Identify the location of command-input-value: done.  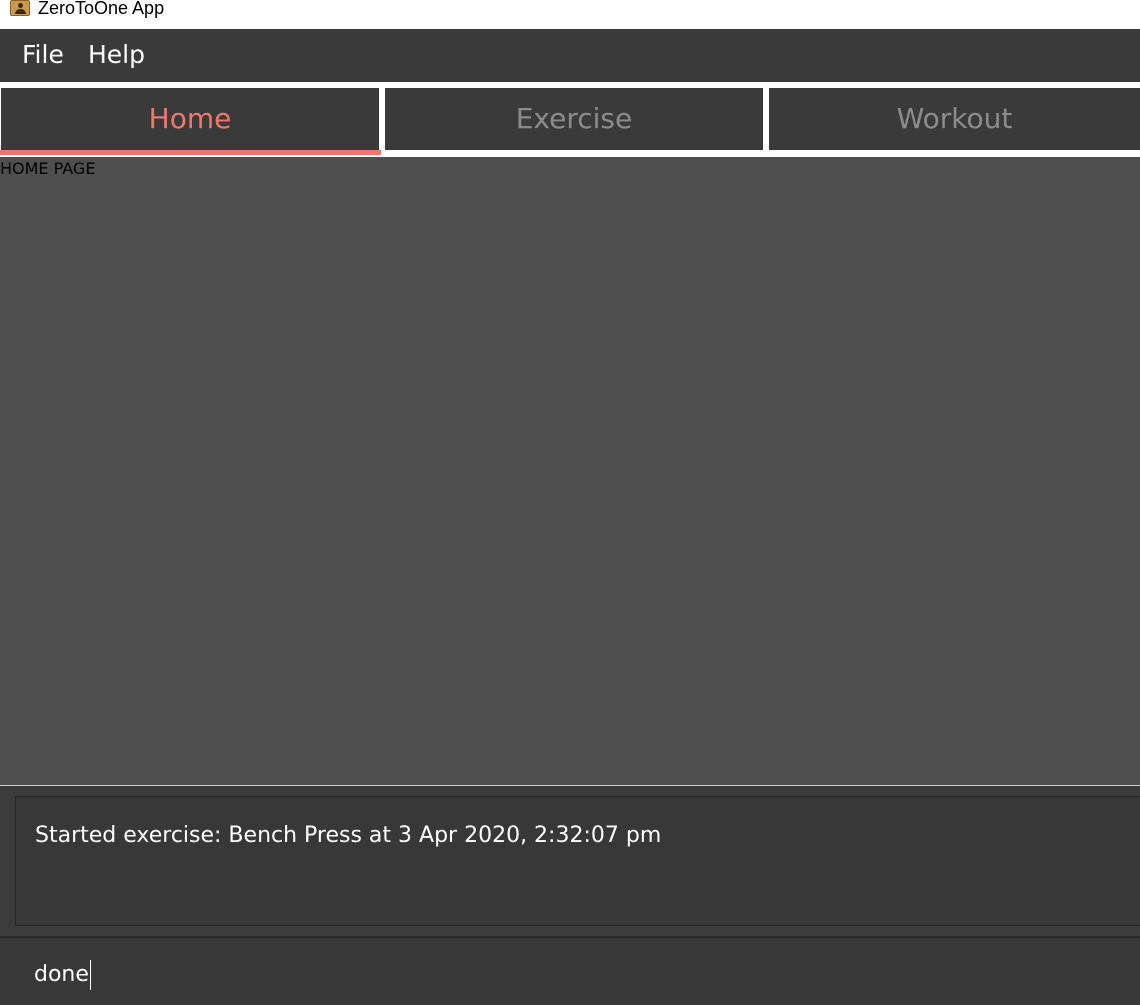
(61, 974).